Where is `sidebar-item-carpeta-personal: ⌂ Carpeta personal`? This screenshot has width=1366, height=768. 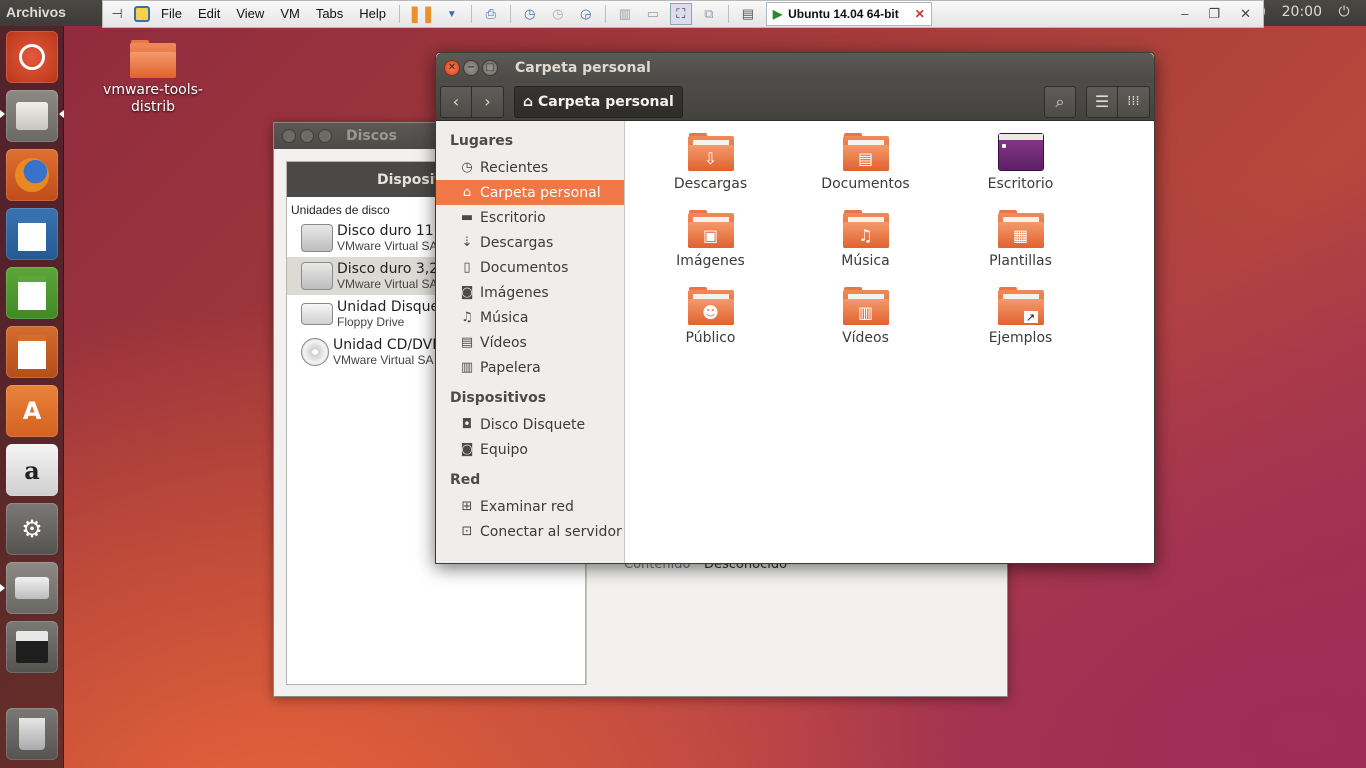
sidebar-item-carpeta-personal: ⌂ Carpeta personal is located at coordinates (530, 192).